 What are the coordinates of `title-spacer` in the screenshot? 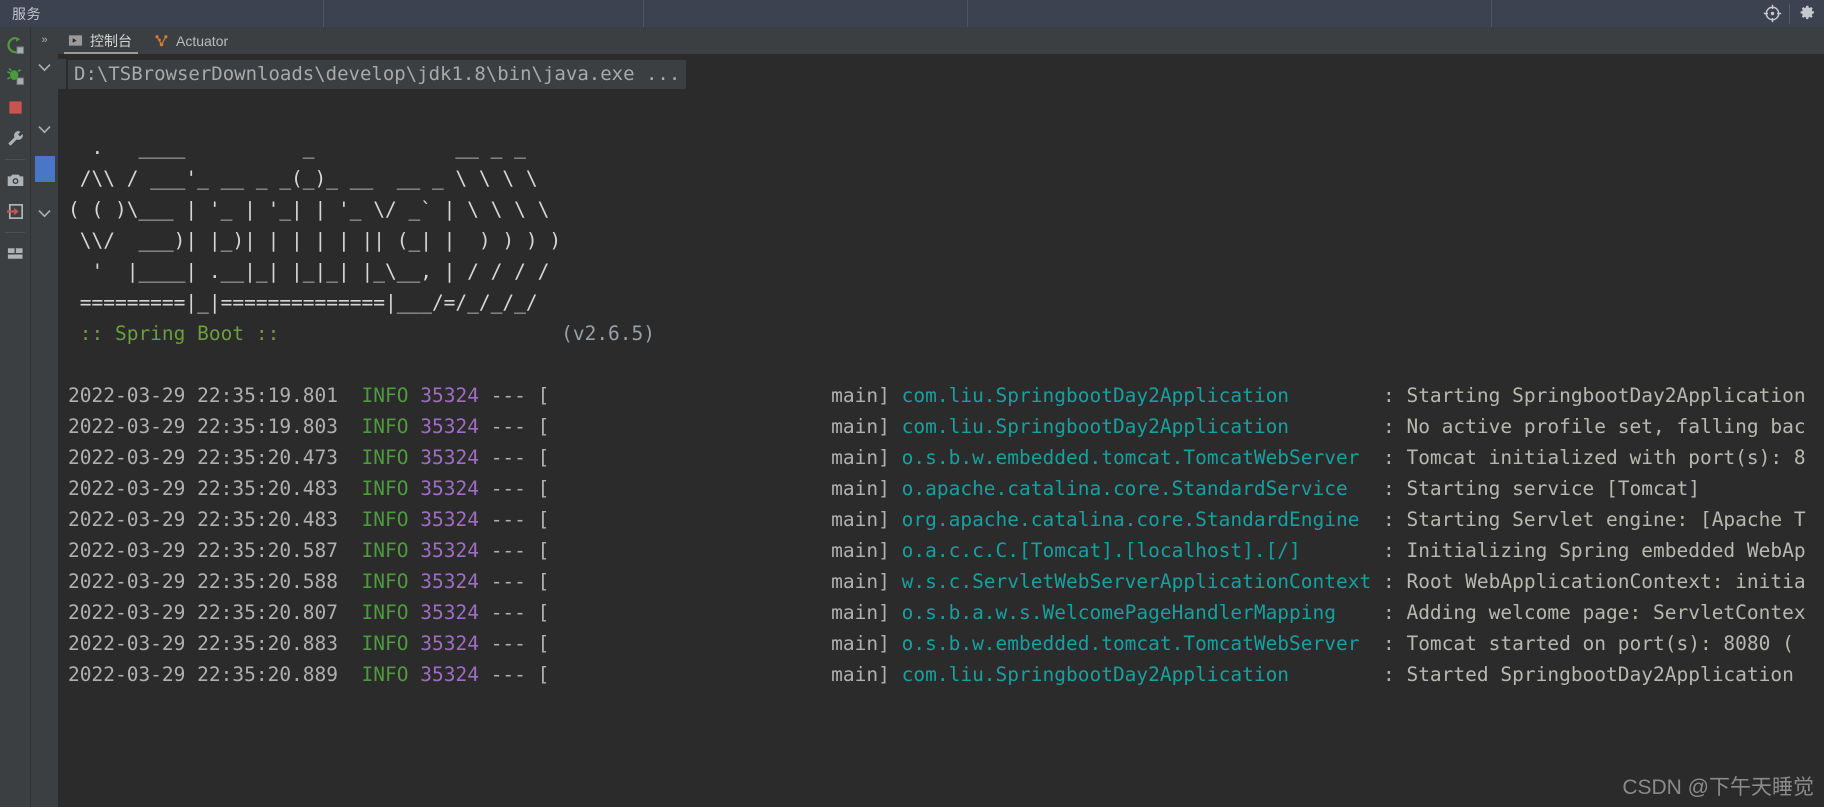 It's located at (1623, 13).